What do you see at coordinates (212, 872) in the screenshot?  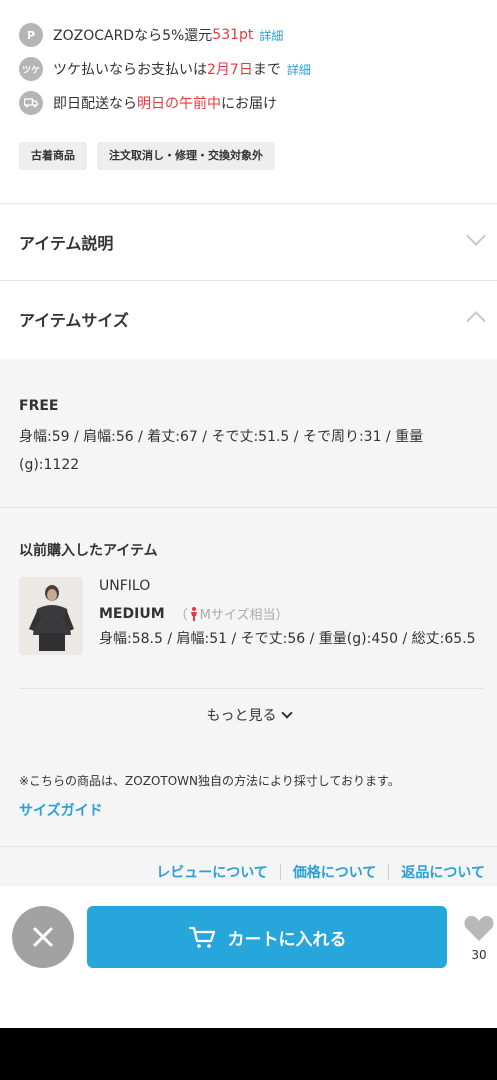 I see `review-link: レビューについて` at bounding box center [212, 872].